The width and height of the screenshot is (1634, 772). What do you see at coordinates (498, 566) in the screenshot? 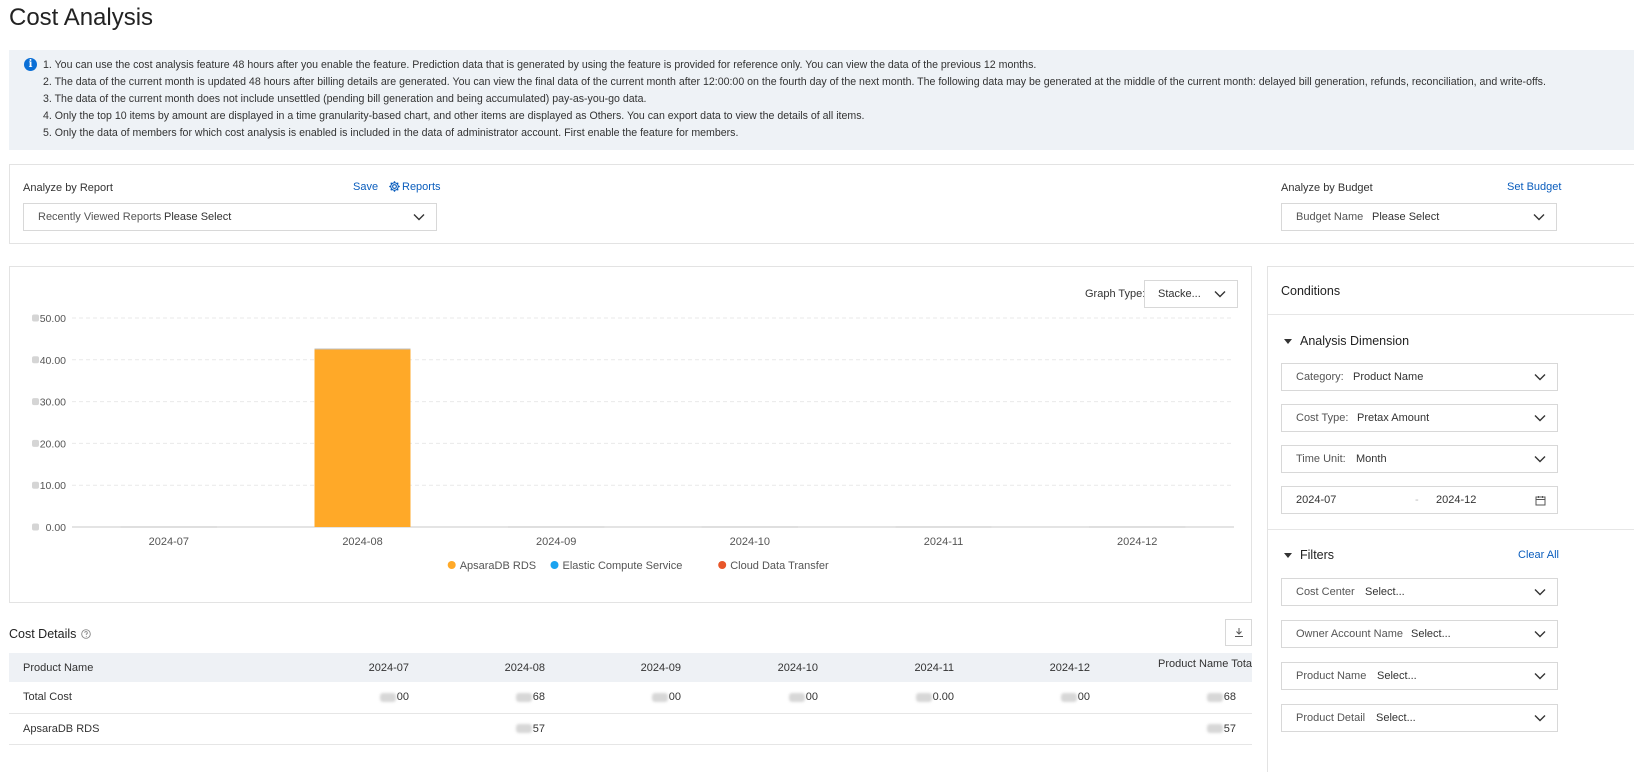
I see `legend-label: ApsaraDB RDS` at bounding box center [498, 566].